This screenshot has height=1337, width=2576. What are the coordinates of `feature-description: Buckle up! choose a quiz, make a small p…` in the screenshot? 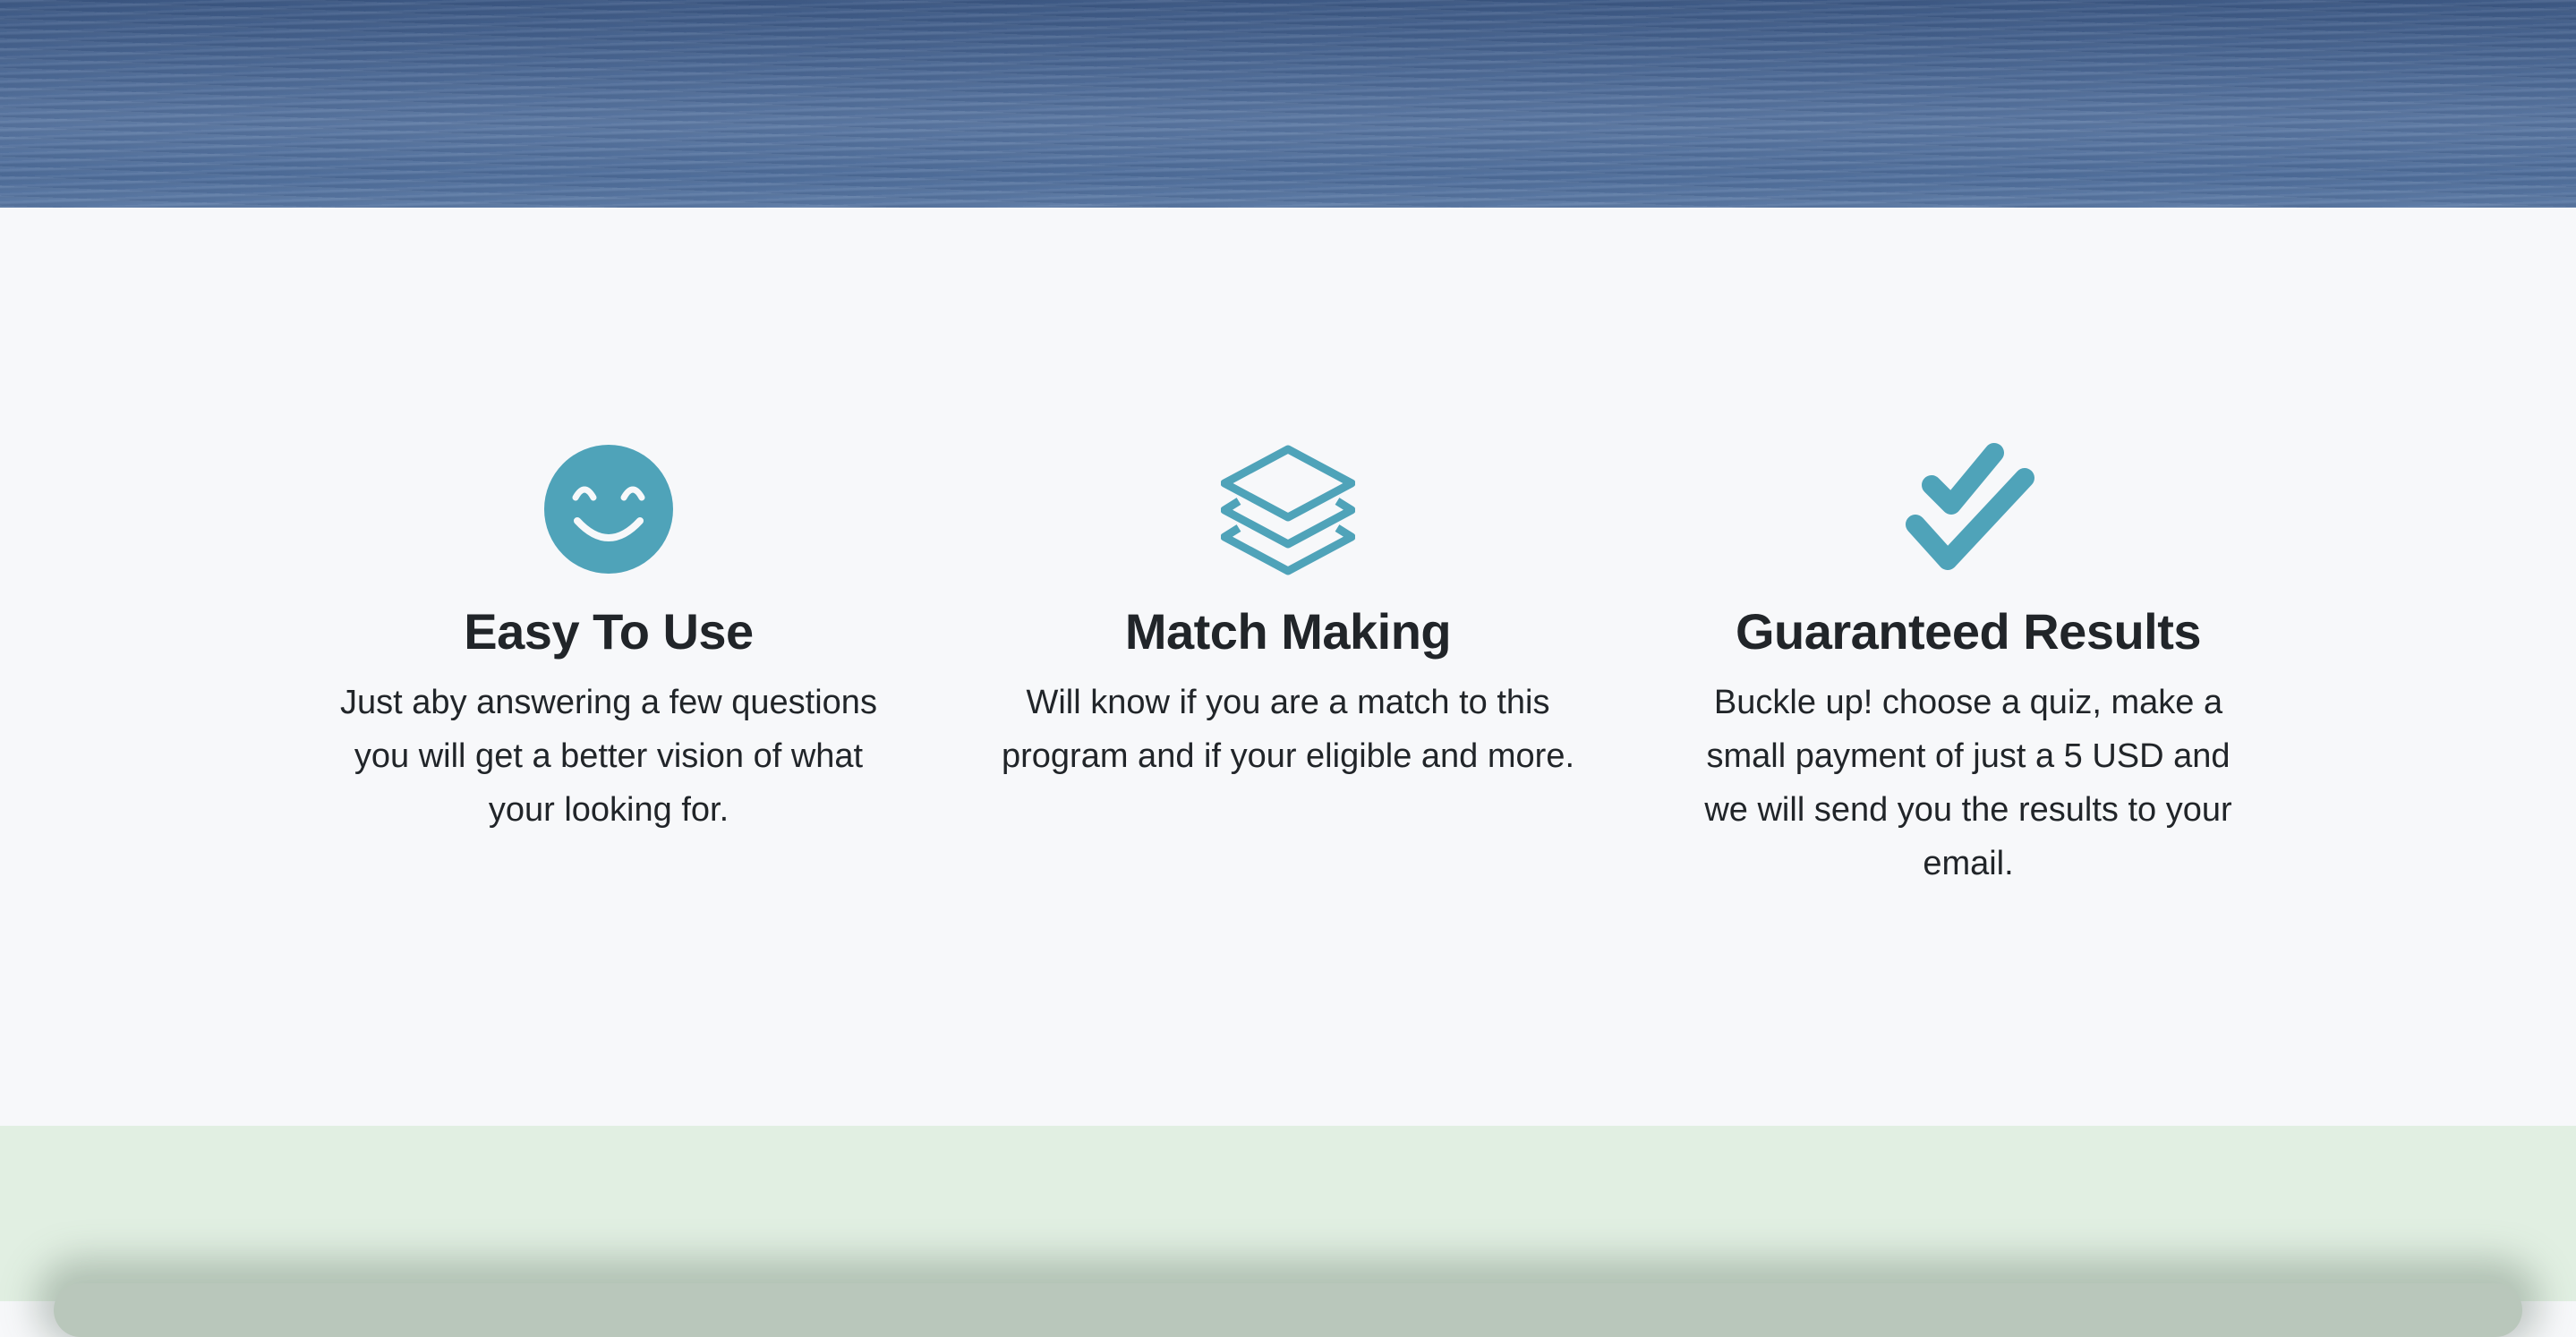 It's located at (1968, 783).